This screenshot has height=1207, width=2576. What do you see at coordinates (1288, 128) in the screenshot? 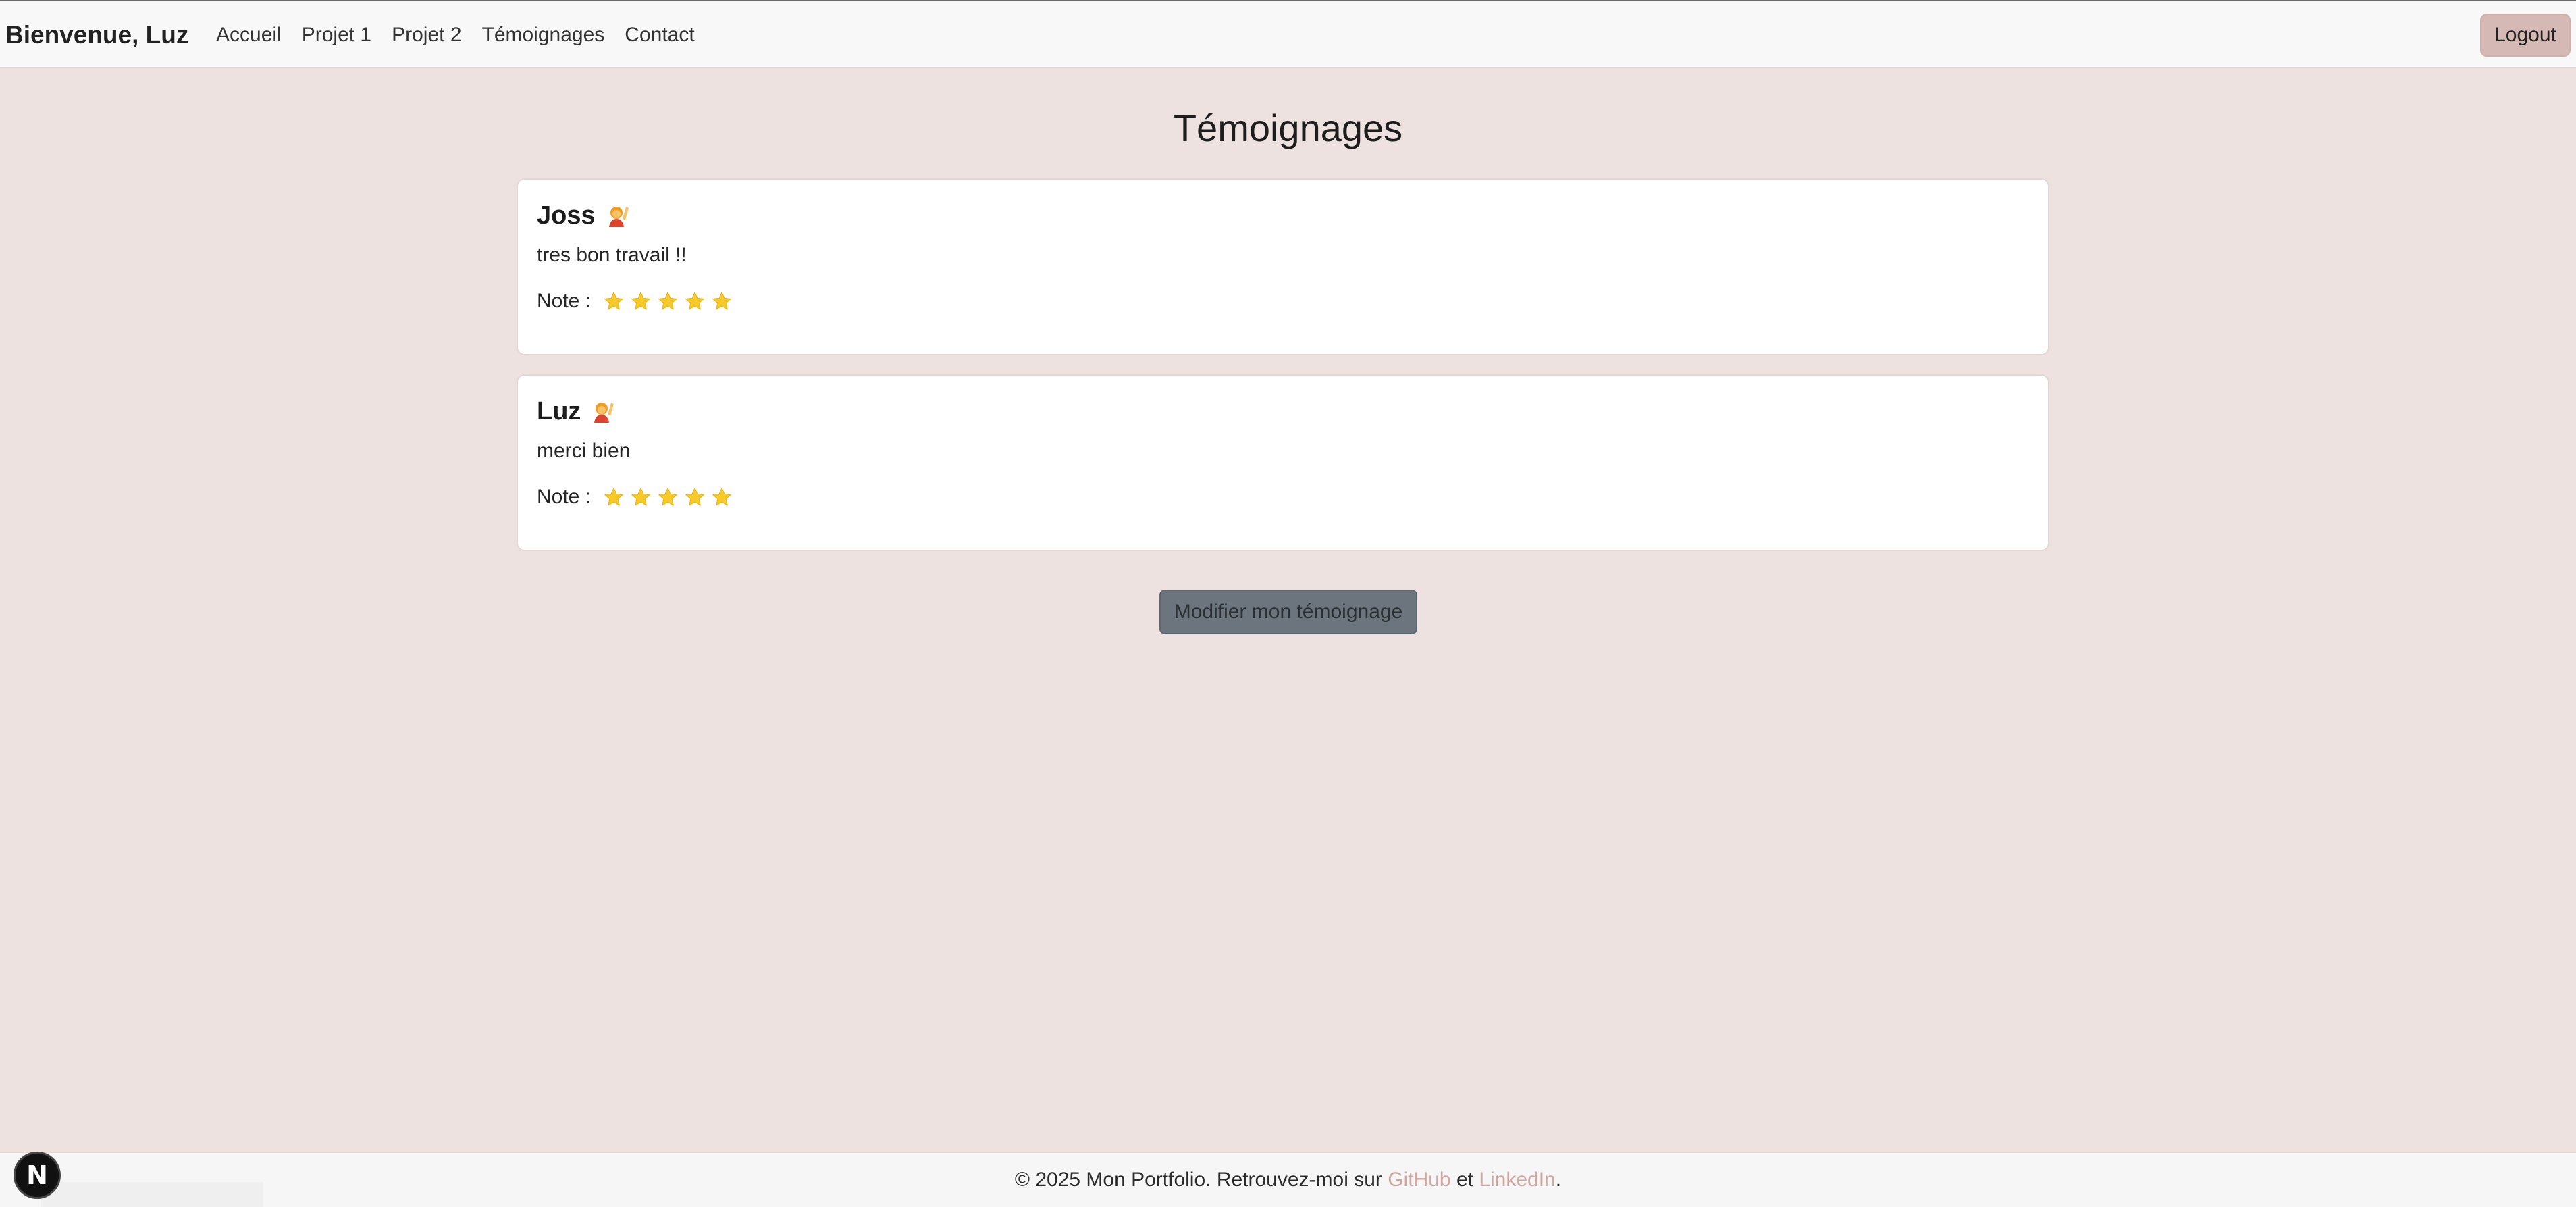
I see `page-title: Témoignages` at bounding box center [1288, 128].